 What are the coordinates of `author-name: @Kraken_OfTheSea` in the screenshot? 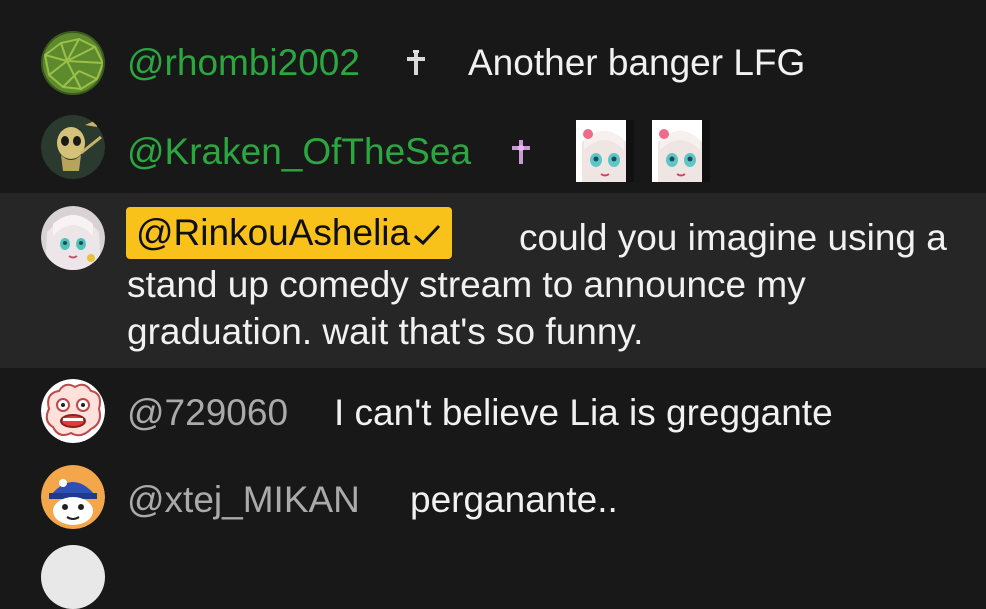 It's located at (299, 152).